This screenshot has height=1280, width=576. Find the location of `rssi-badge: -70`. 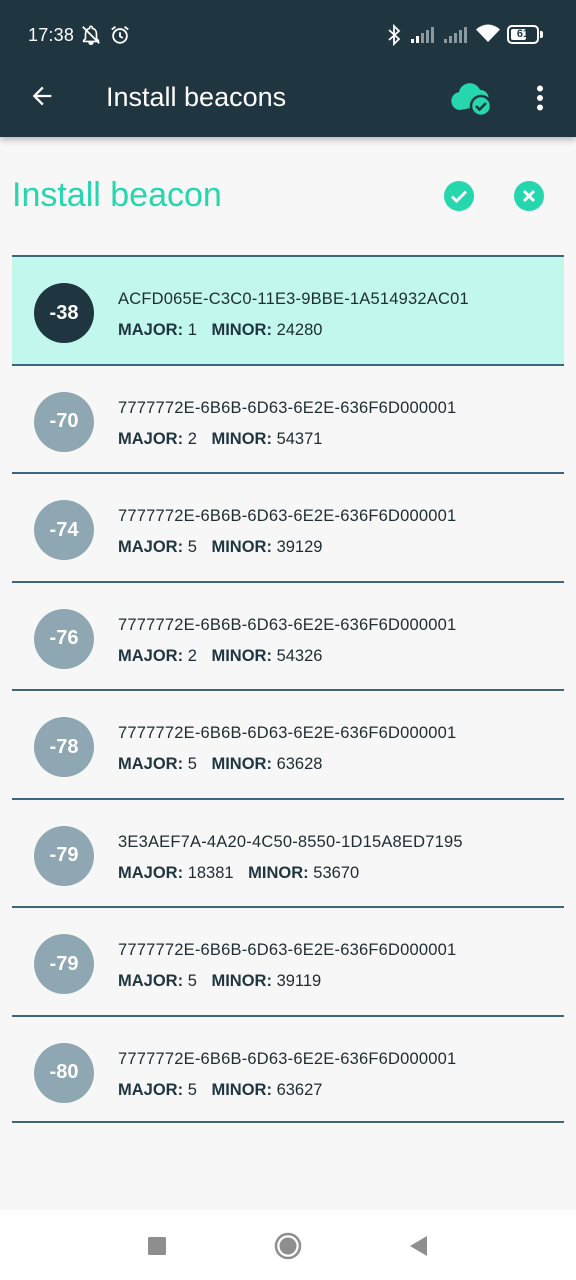

rssi-badge: -70 is located at coordinates (64, 421).